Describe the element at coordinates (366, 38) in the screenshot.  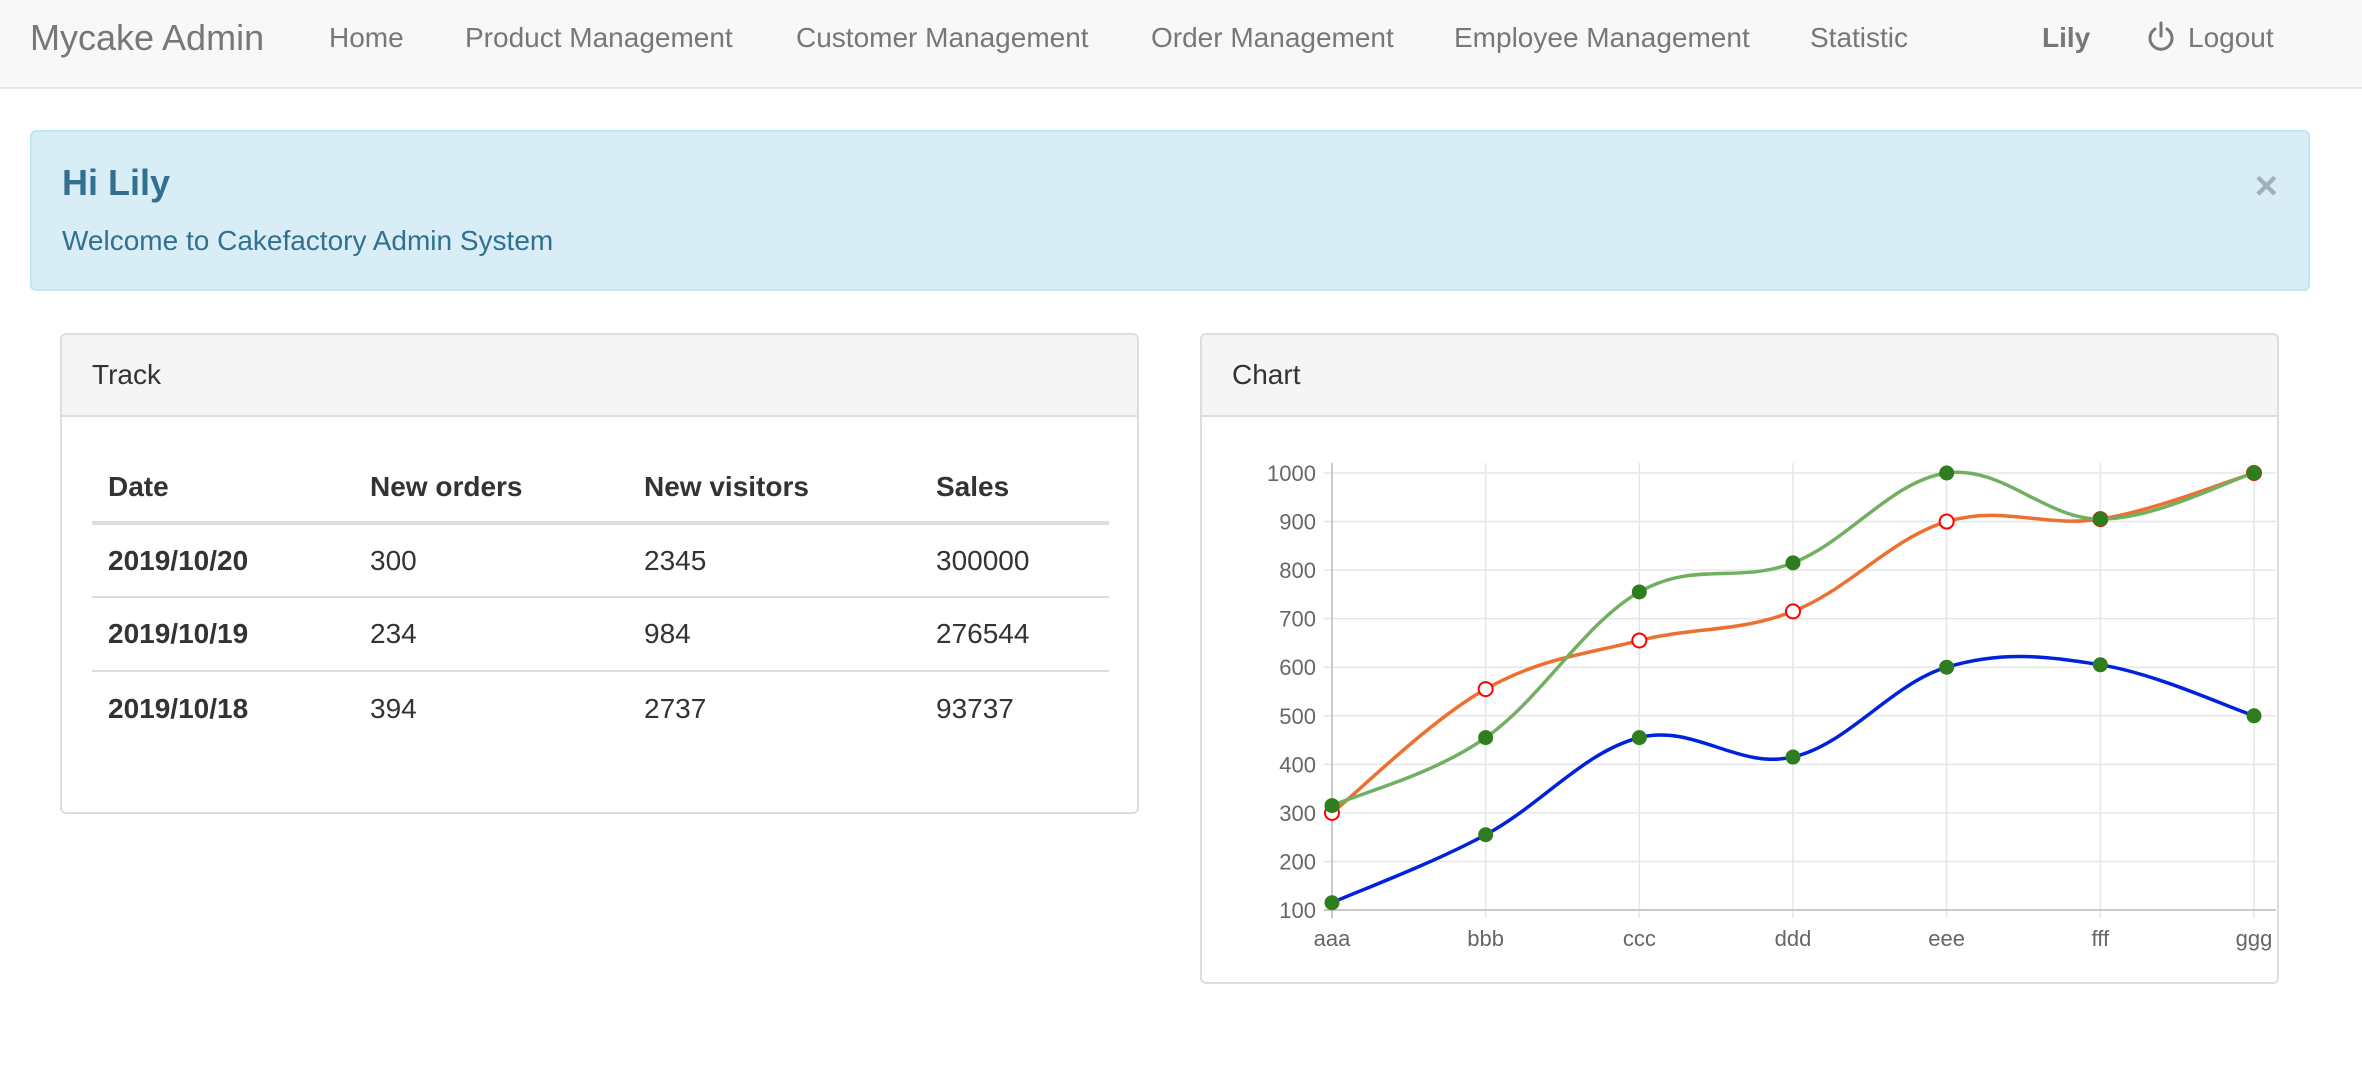
I see `nav-home: Home` at that location.